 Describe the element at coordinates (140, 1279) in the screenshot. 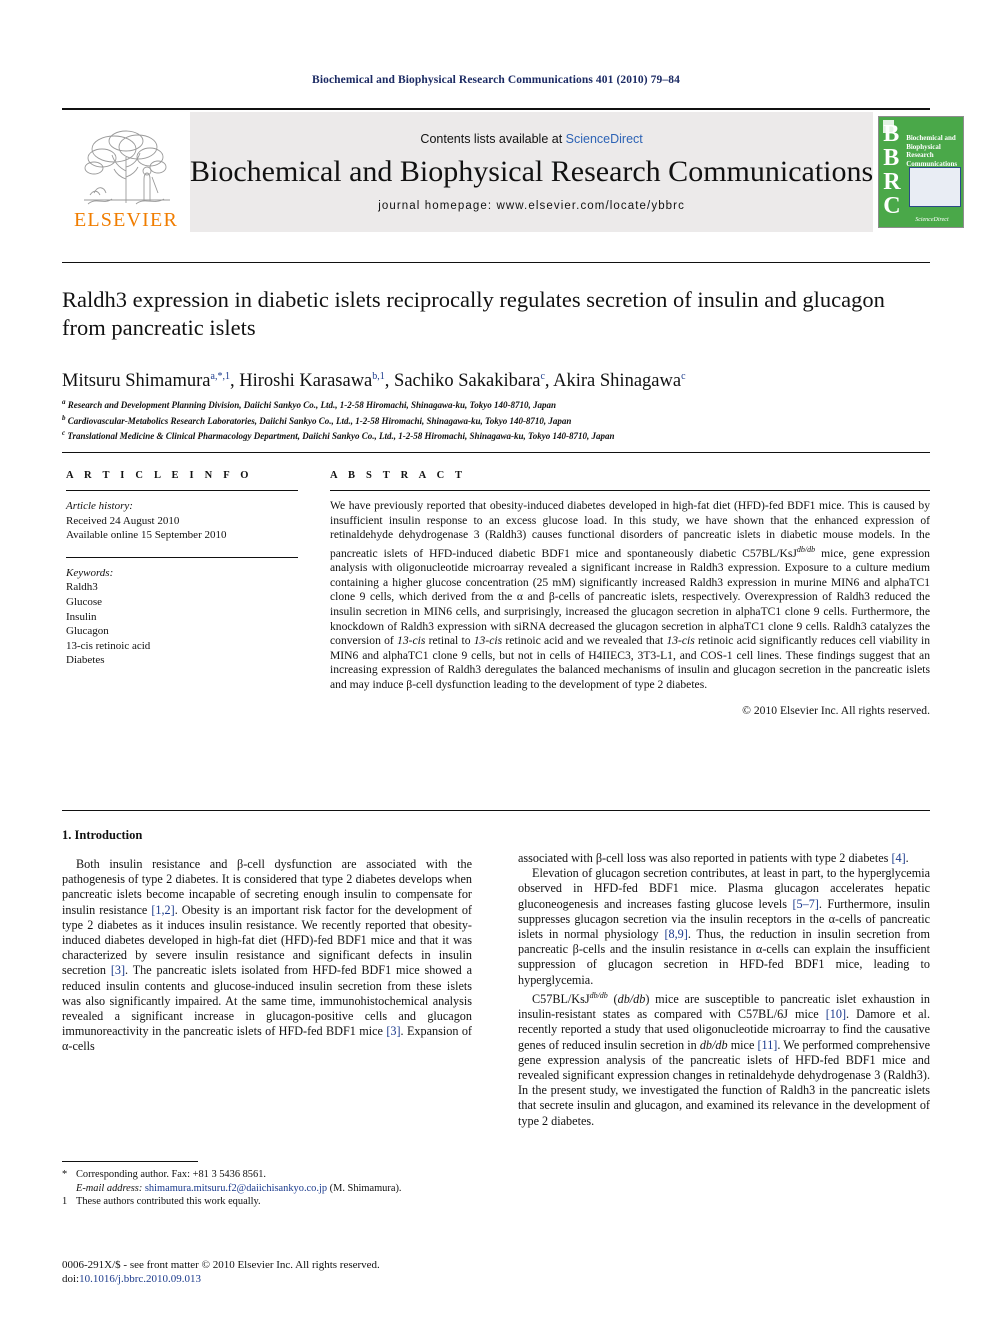

I see `imprint-doi: 10.1016/j.bbrc.2010.09.013` at that location.